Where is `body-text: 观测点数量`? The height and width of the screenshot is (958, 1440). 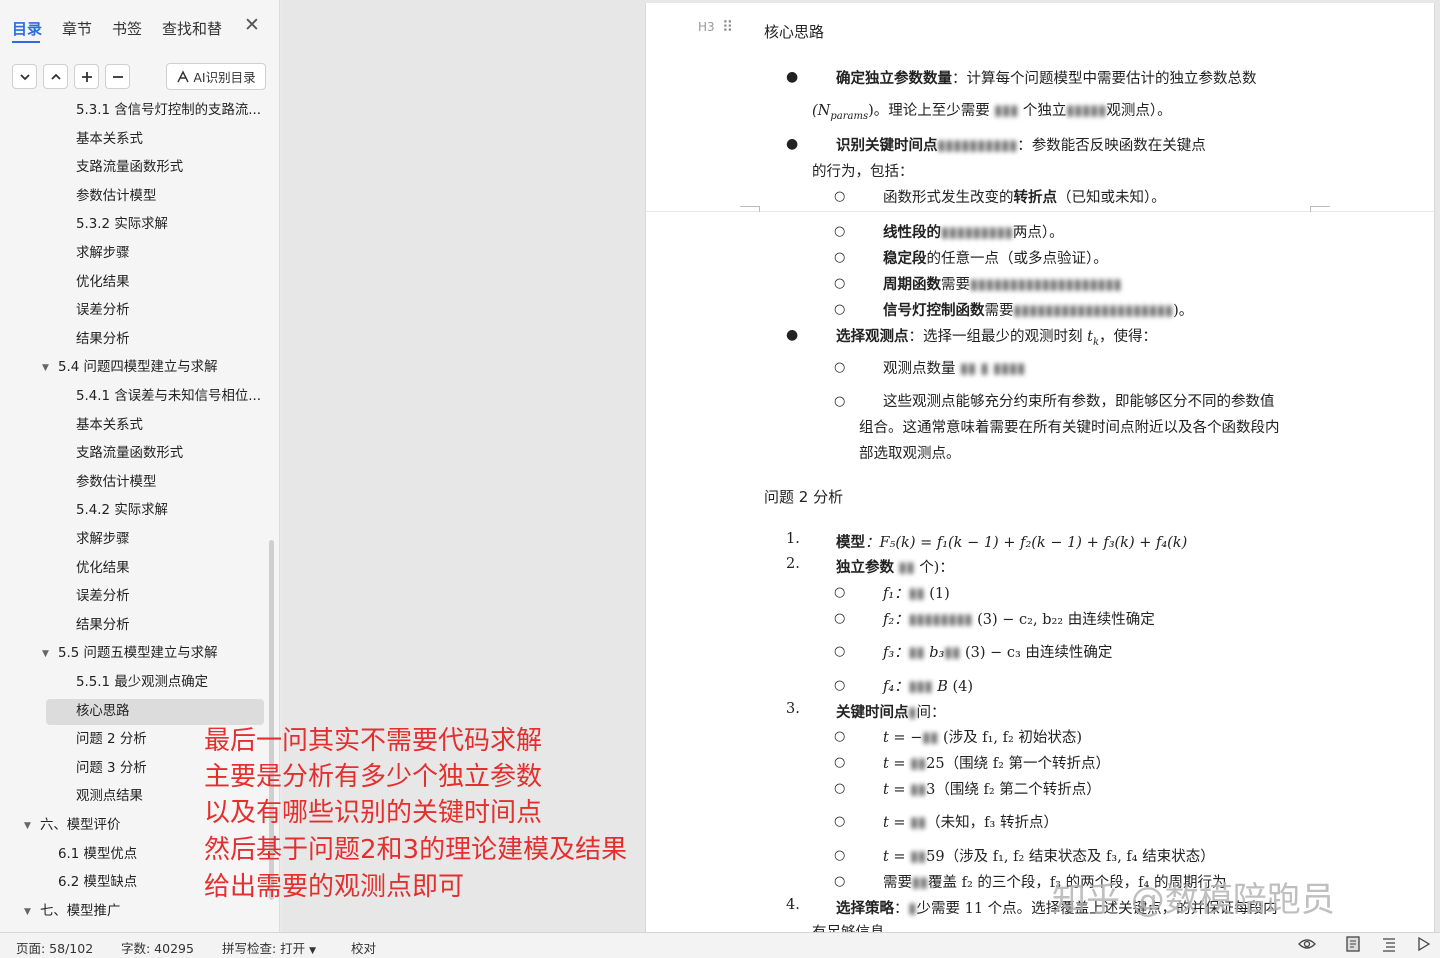
body-text: 观测点数量 is located at coordinates (919, 369).